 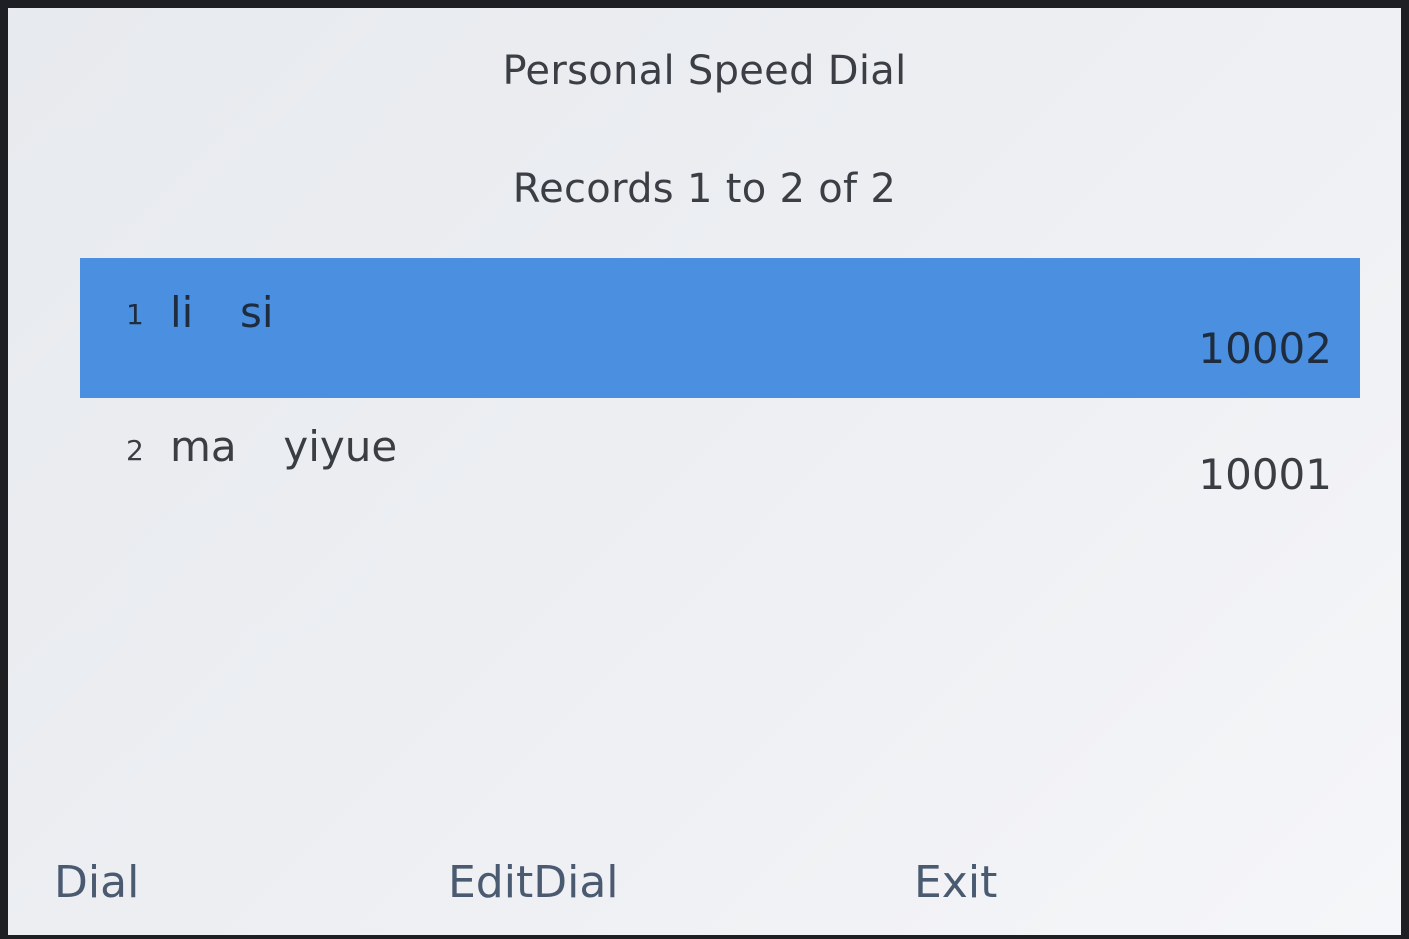 What do you see at coordinates (1265, 348) in the screenshot?
I see `entry-number: 10002` at bounding box center [1265, 348].